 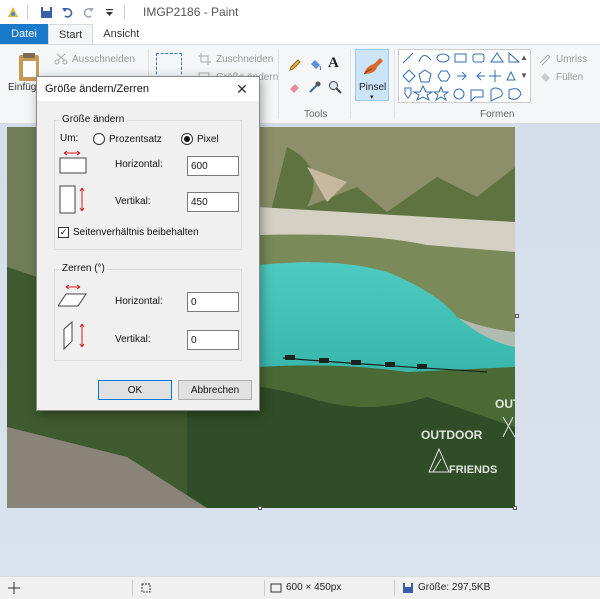 I want to click on image-dimensions-icon, so click(x=276, y=588).